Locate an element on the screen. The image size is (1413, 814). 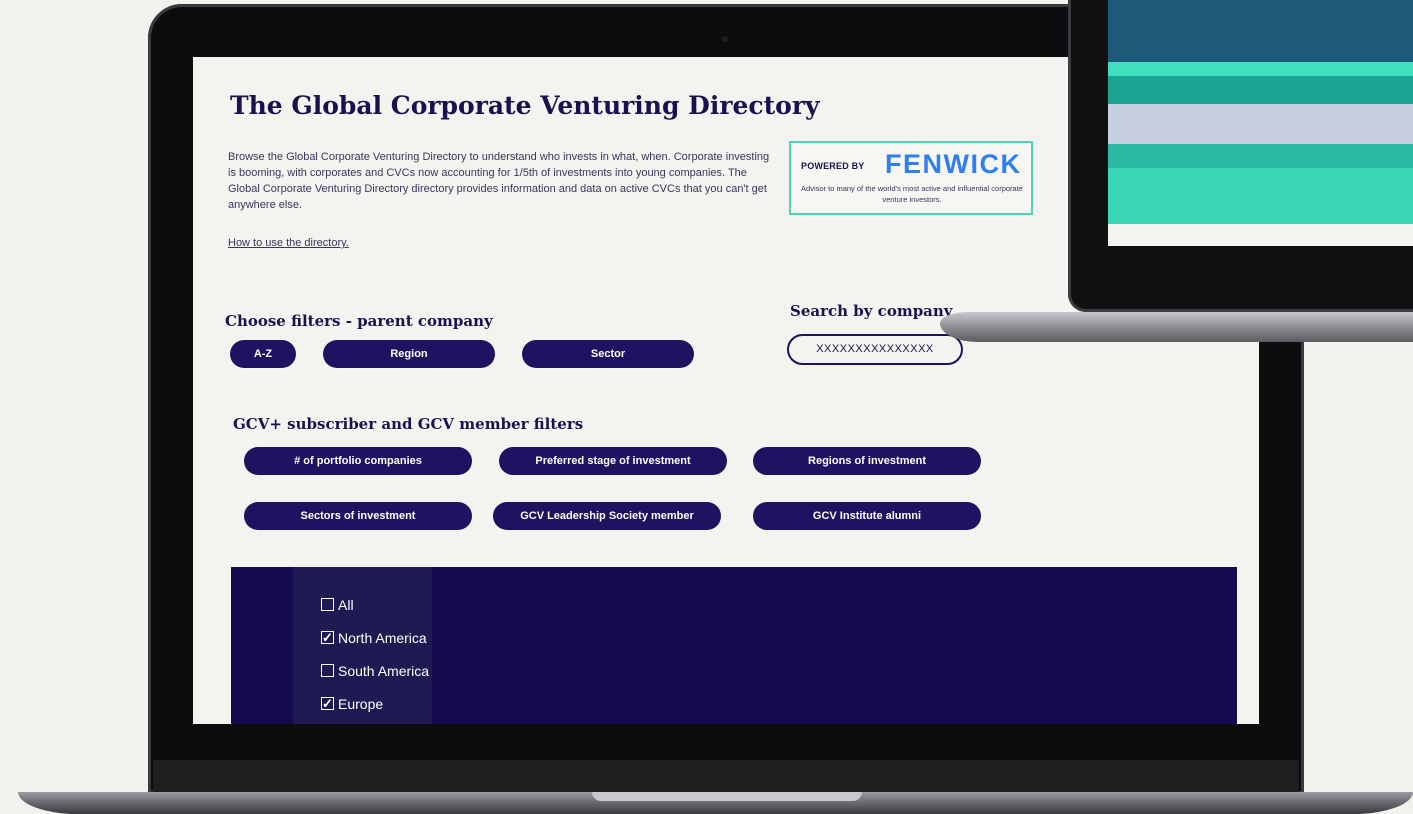
region-option-south-america: South America is located at coordinates (375, 671).